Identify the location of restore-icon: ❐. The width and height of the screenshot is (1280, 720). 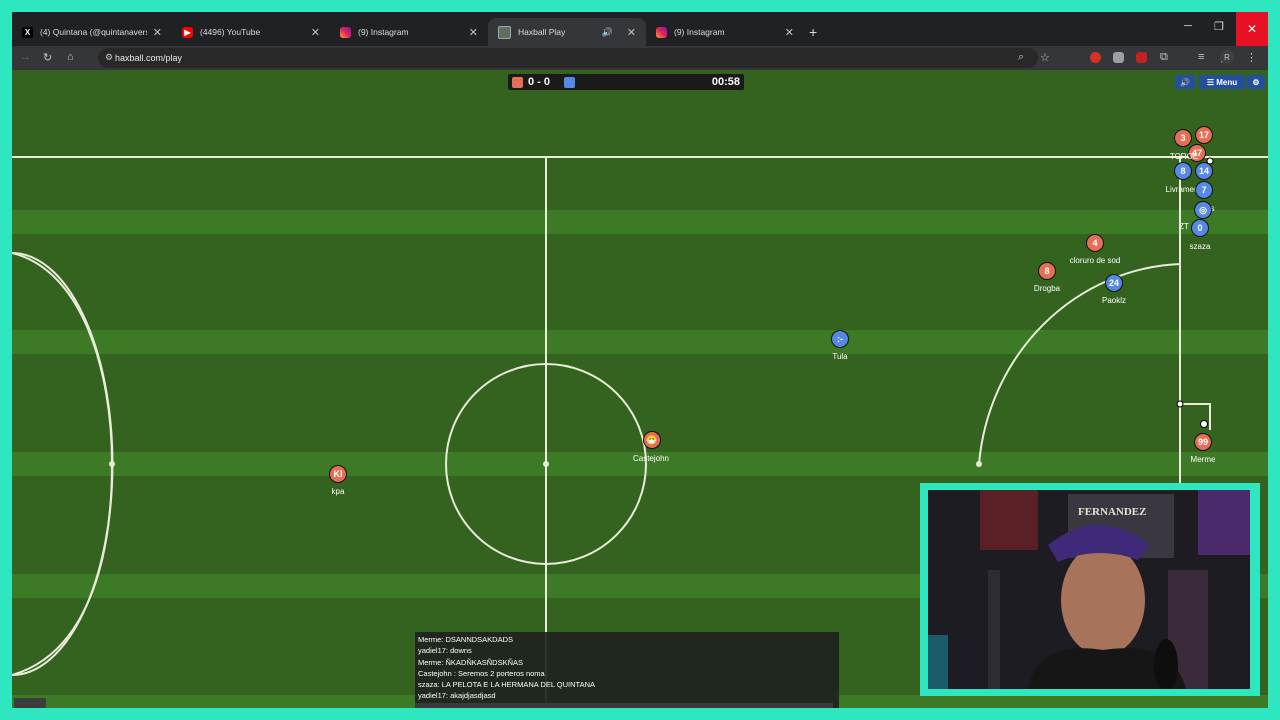
(1219, 26).